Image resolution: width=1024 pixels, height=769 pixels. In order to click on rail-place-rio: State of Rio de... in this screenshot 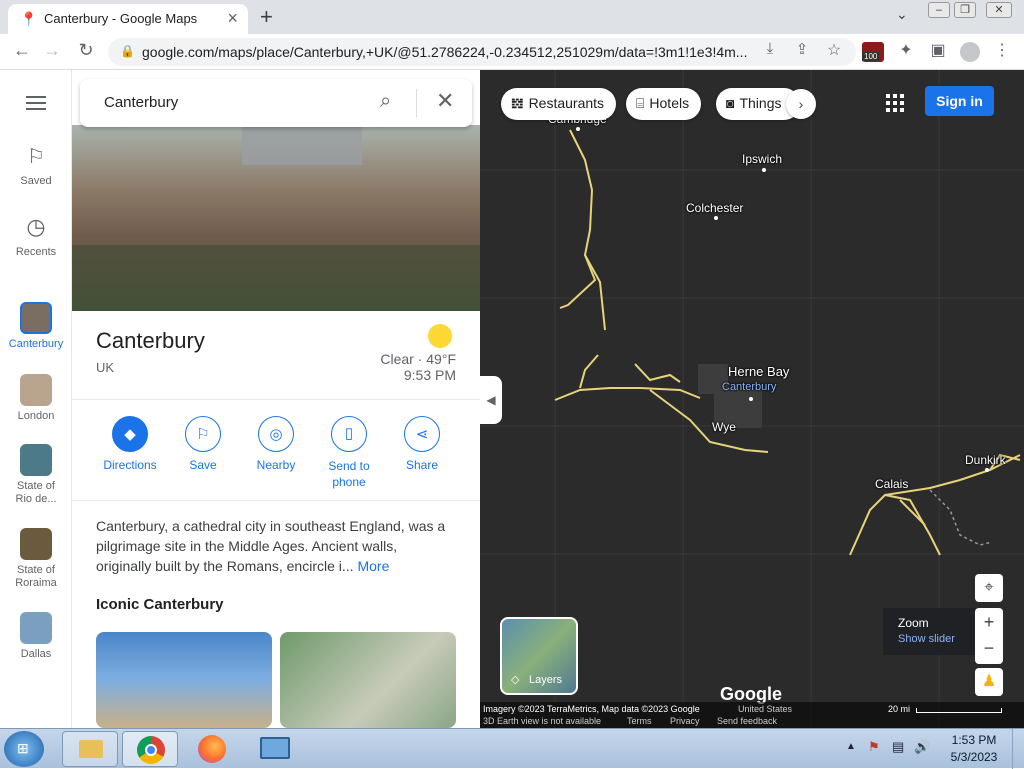, I will do `click(36, 475)`.